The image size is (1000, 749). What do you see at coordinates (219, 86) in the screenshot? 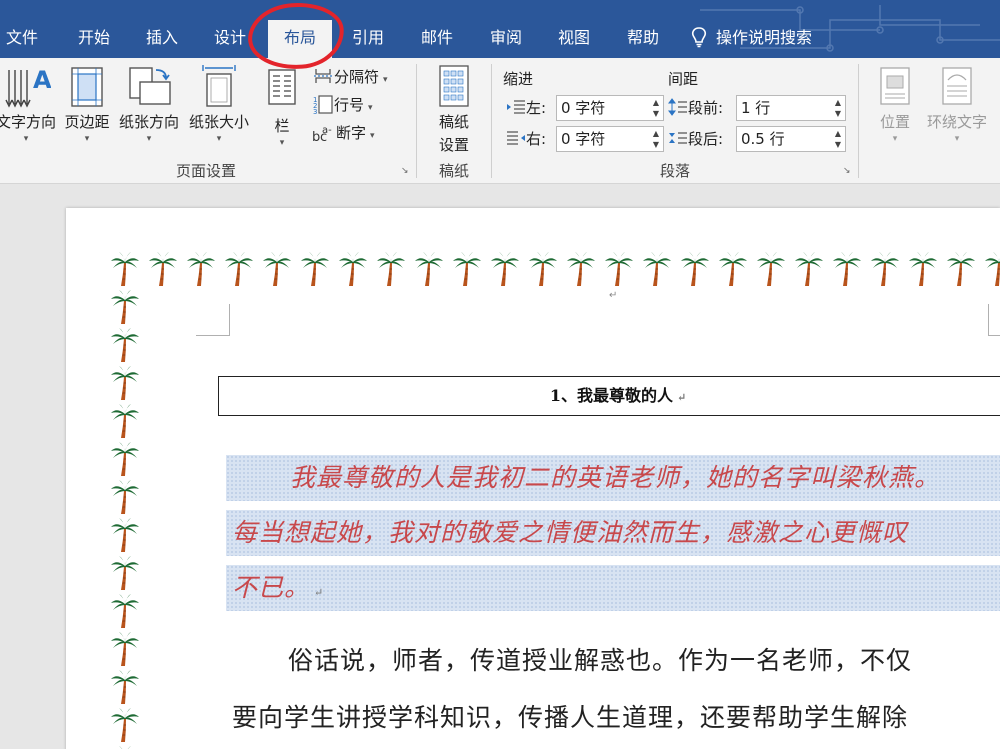
I see `paper-size-icon` at bounding box center [219, 86].